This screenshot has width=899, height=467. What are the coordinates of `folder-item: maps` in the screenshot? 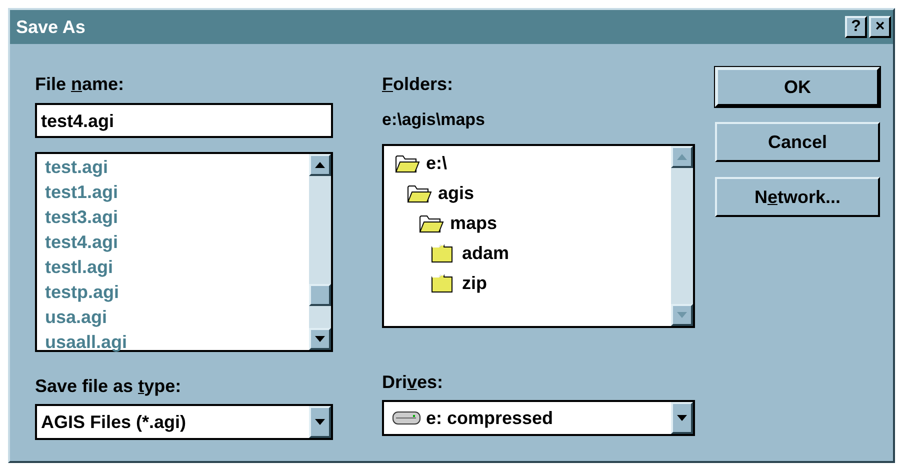 It's located at (474, 223).